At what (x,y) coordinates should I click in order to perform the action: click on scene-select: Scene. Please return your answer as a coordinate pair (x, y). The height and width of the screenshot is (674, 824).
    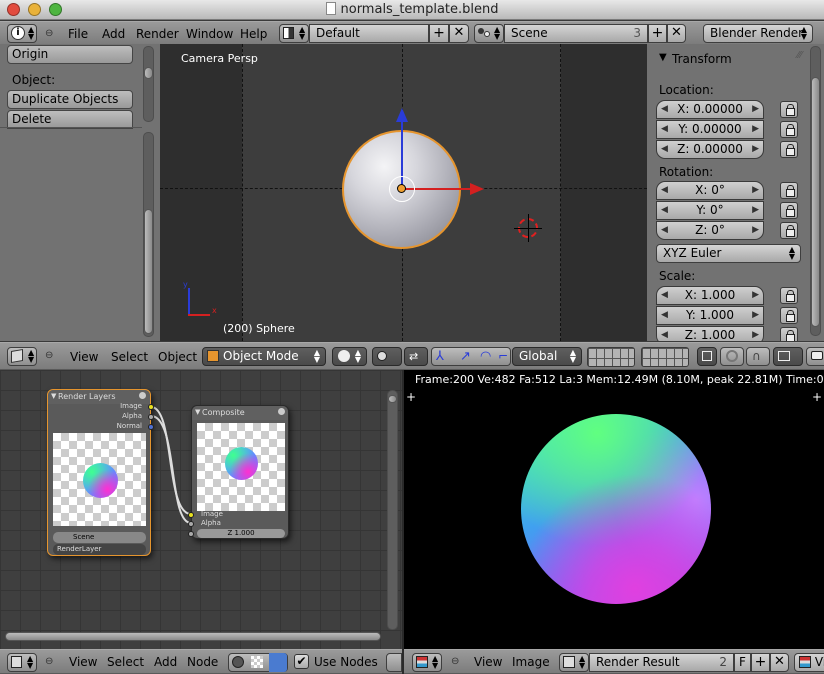
    Looking at the image, I should click on (99, 537).